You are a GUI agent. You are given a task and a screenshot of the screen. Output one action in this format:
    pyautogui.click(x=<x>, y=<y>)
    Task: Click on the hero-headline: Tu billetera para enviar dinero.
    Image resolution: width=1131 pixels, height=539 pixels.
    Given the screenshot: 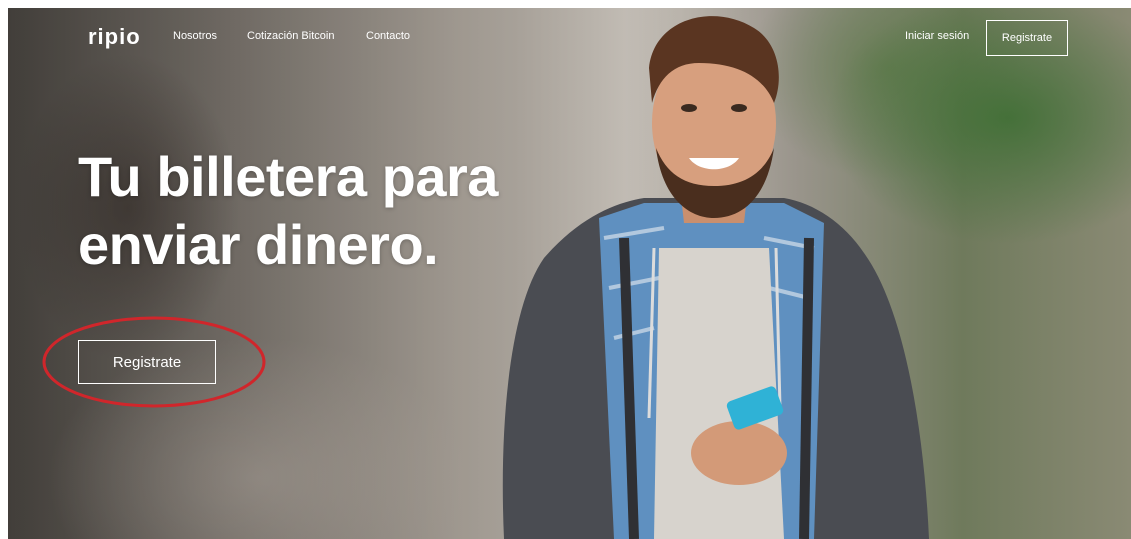 What is the action you would take?
    pyautogui.click(x=288, y=211)
    